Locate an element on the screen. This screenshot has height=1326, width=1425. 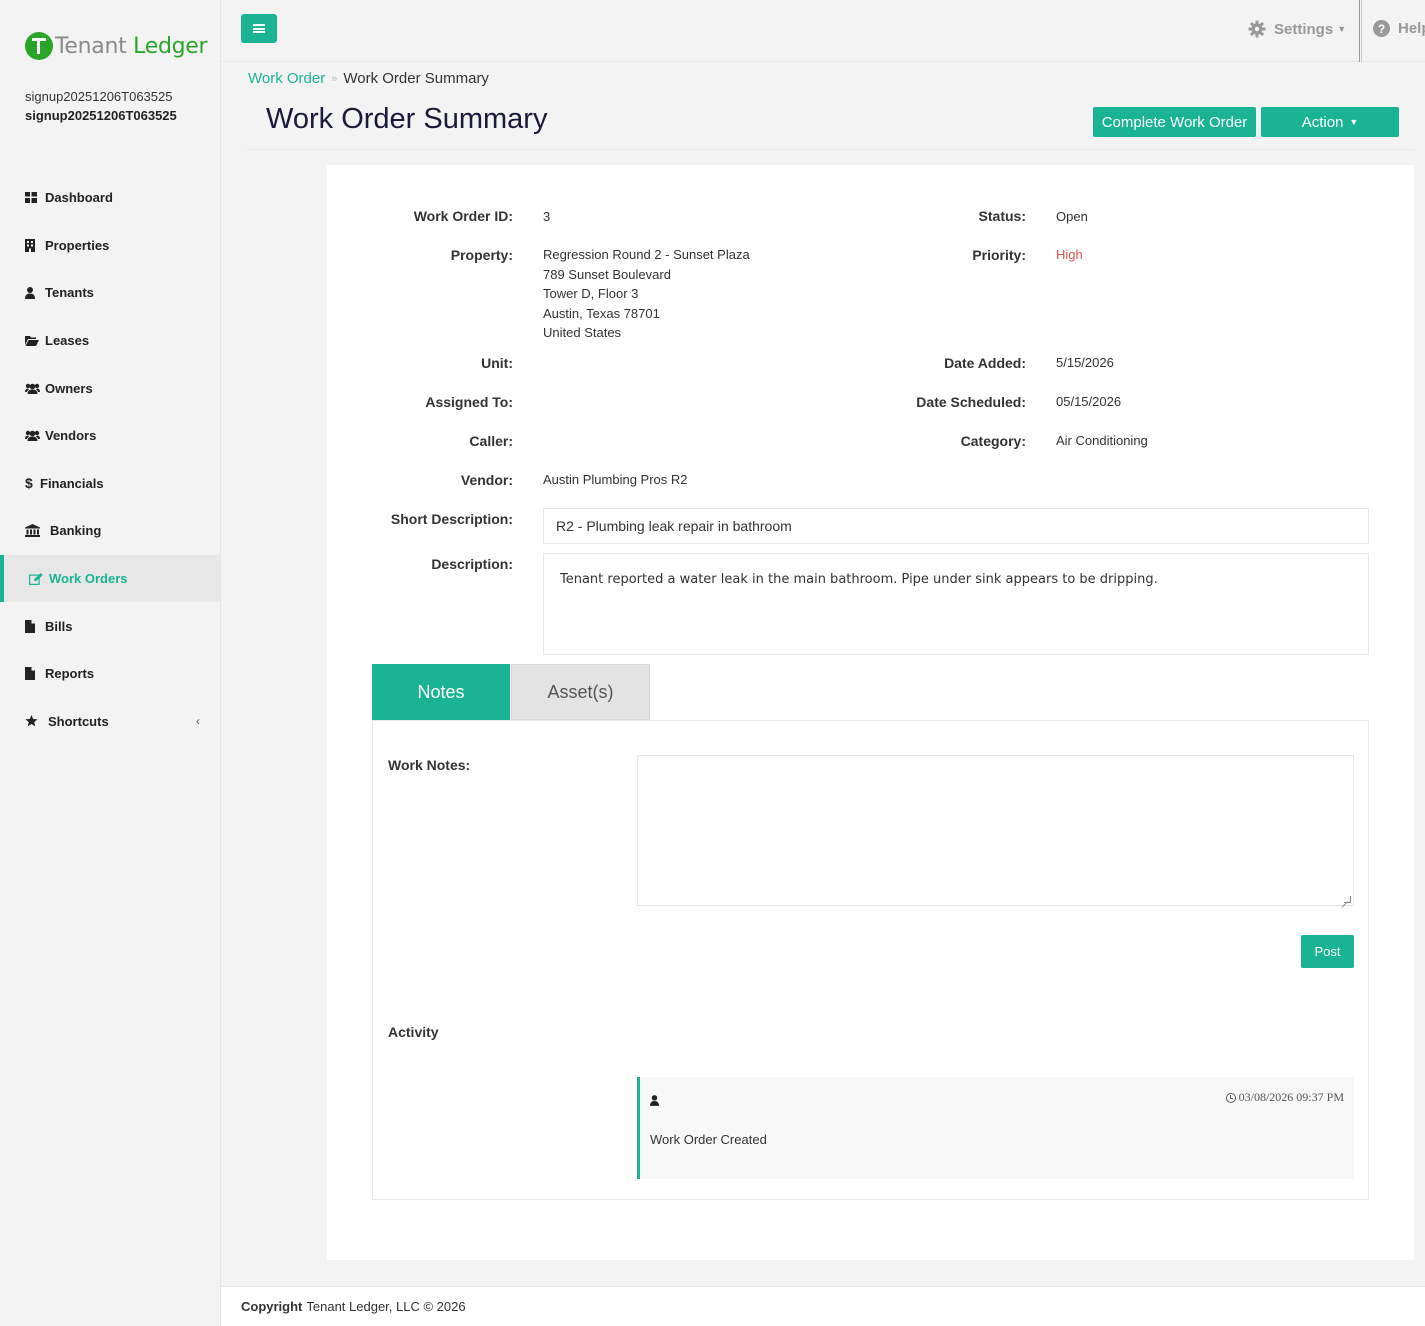
short-description-field: R2 - Plumbing leak repair in bathroom is located at coordinates (956, 526).